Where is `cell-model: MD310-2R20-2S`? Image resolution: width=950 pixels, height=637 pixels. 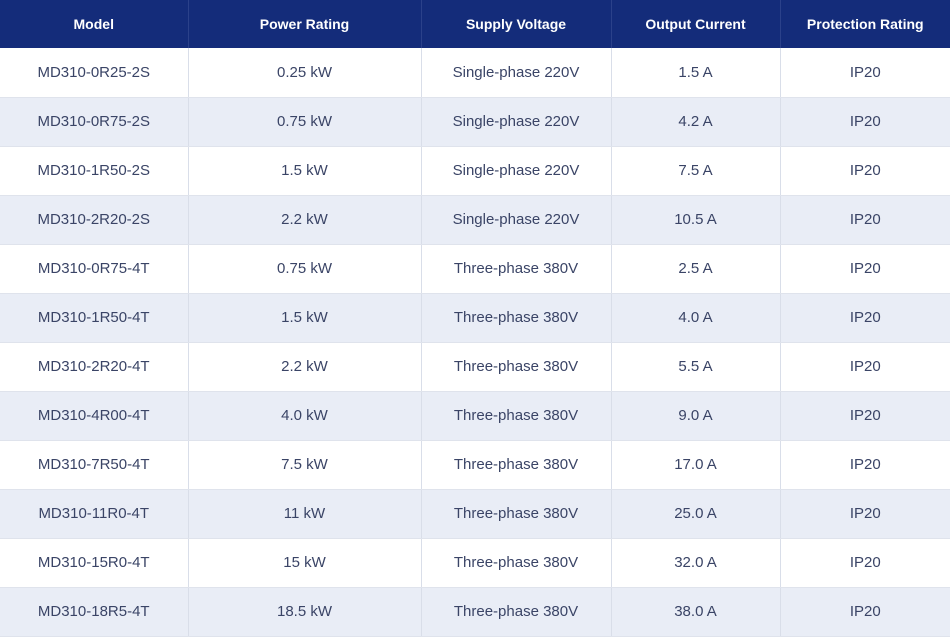
cell-model: MD310-2R20-2S is located at coordinates (94, 220).